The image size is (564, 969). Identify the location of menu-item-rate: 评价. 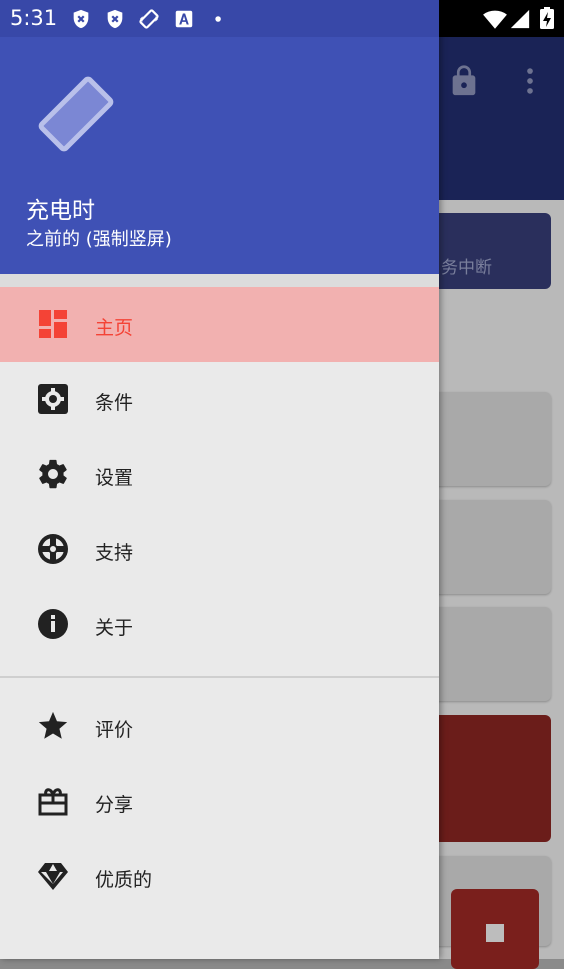
(219, 726).